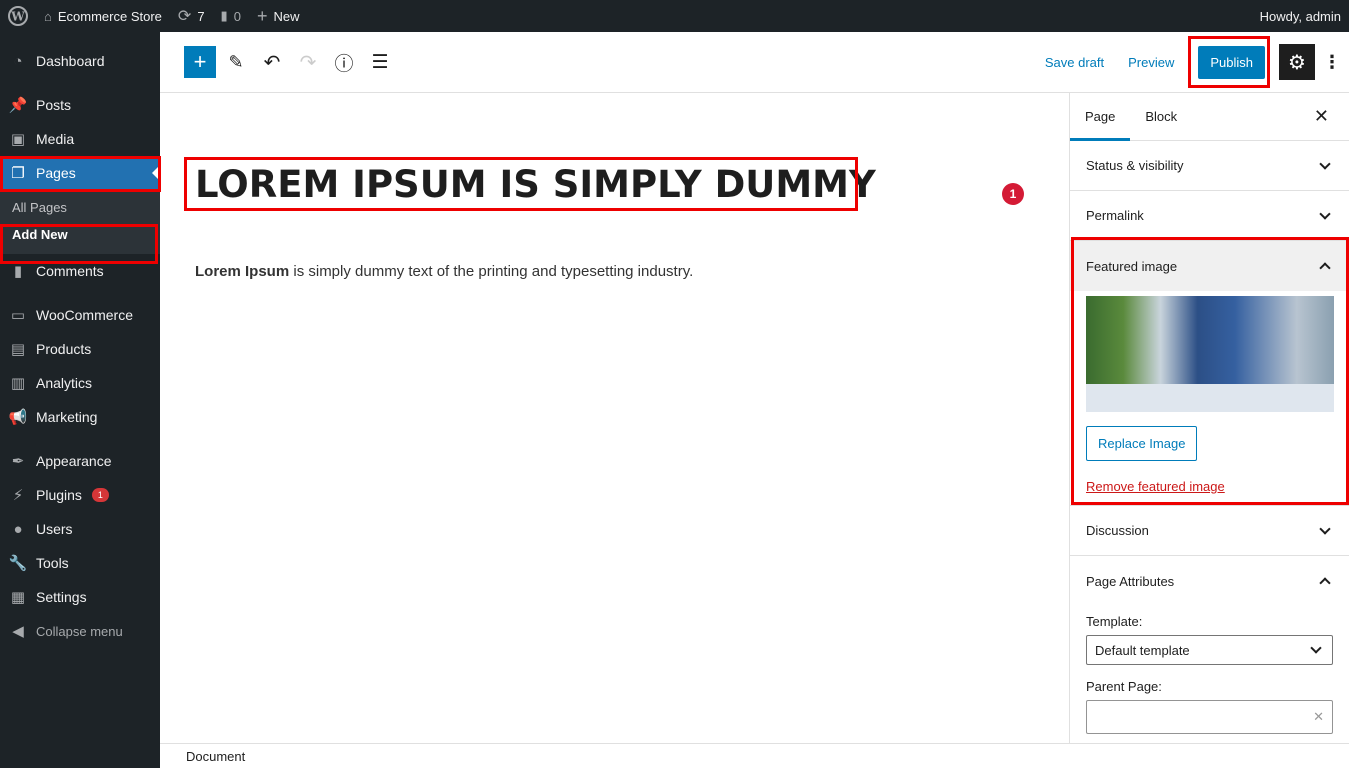 Image resolution: width=1349 pixels, height=768 pixels. Describe the element at coordinates (80, 105) in the screenshot. I see `sidebar-item-posts: 📌 Posts` at that location.